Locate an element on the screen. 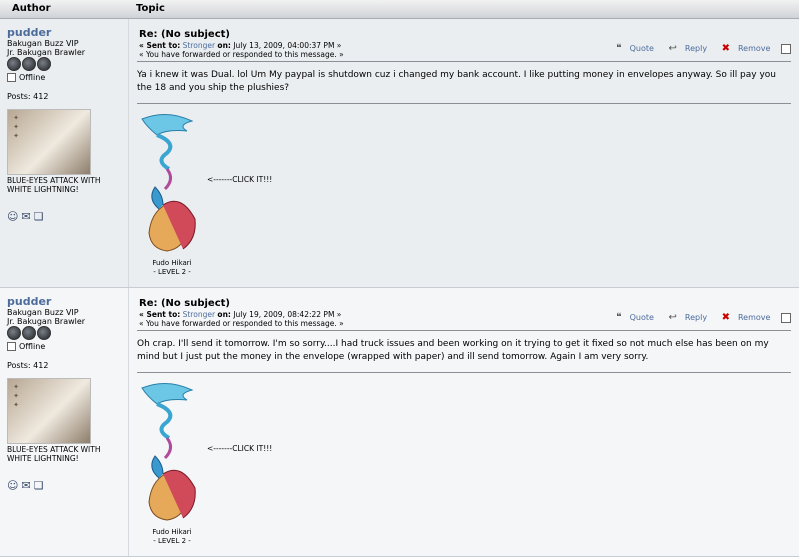  table-header: Author Topic is located at coordinates (399, 9).